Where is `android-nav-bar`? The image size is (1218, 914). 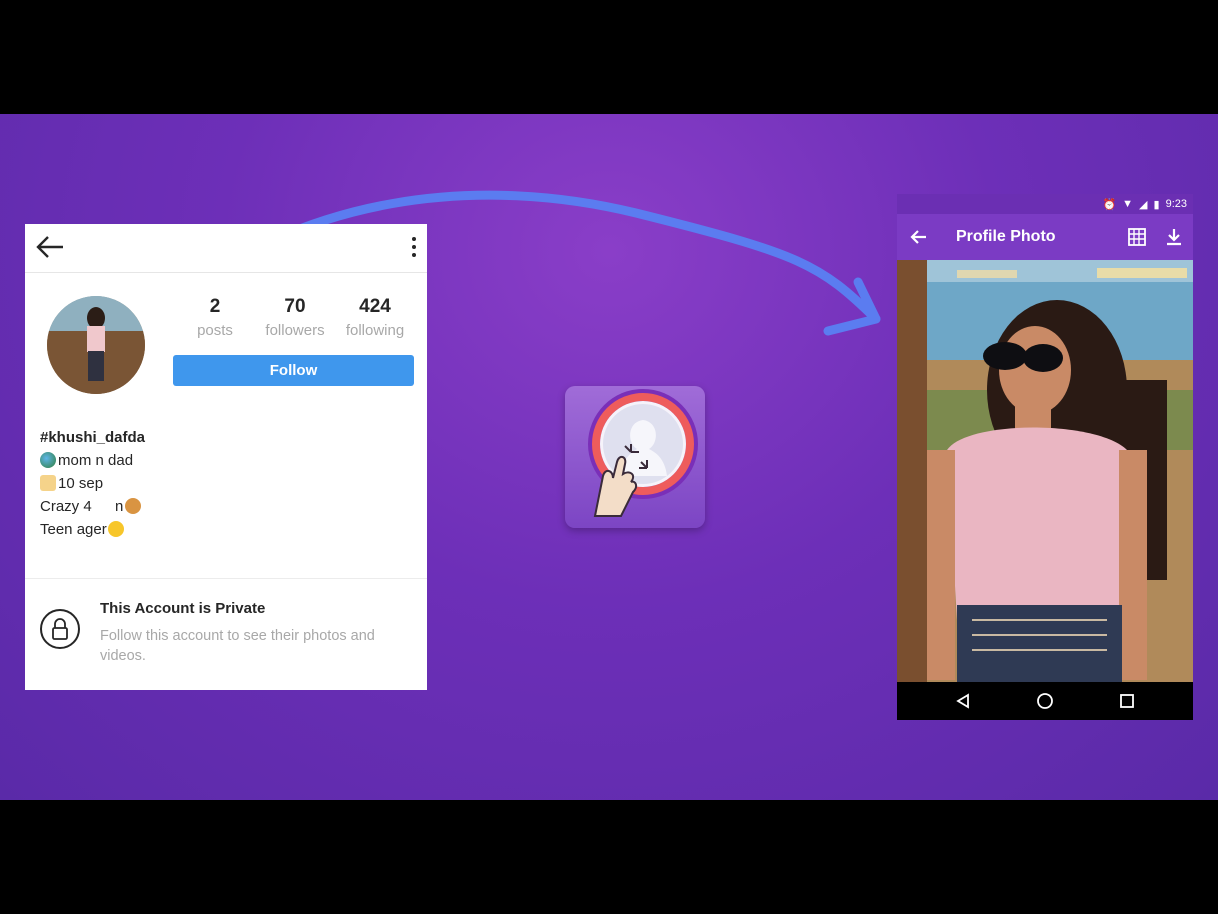
android-nav-bar is located at coordinates (1045, 701).